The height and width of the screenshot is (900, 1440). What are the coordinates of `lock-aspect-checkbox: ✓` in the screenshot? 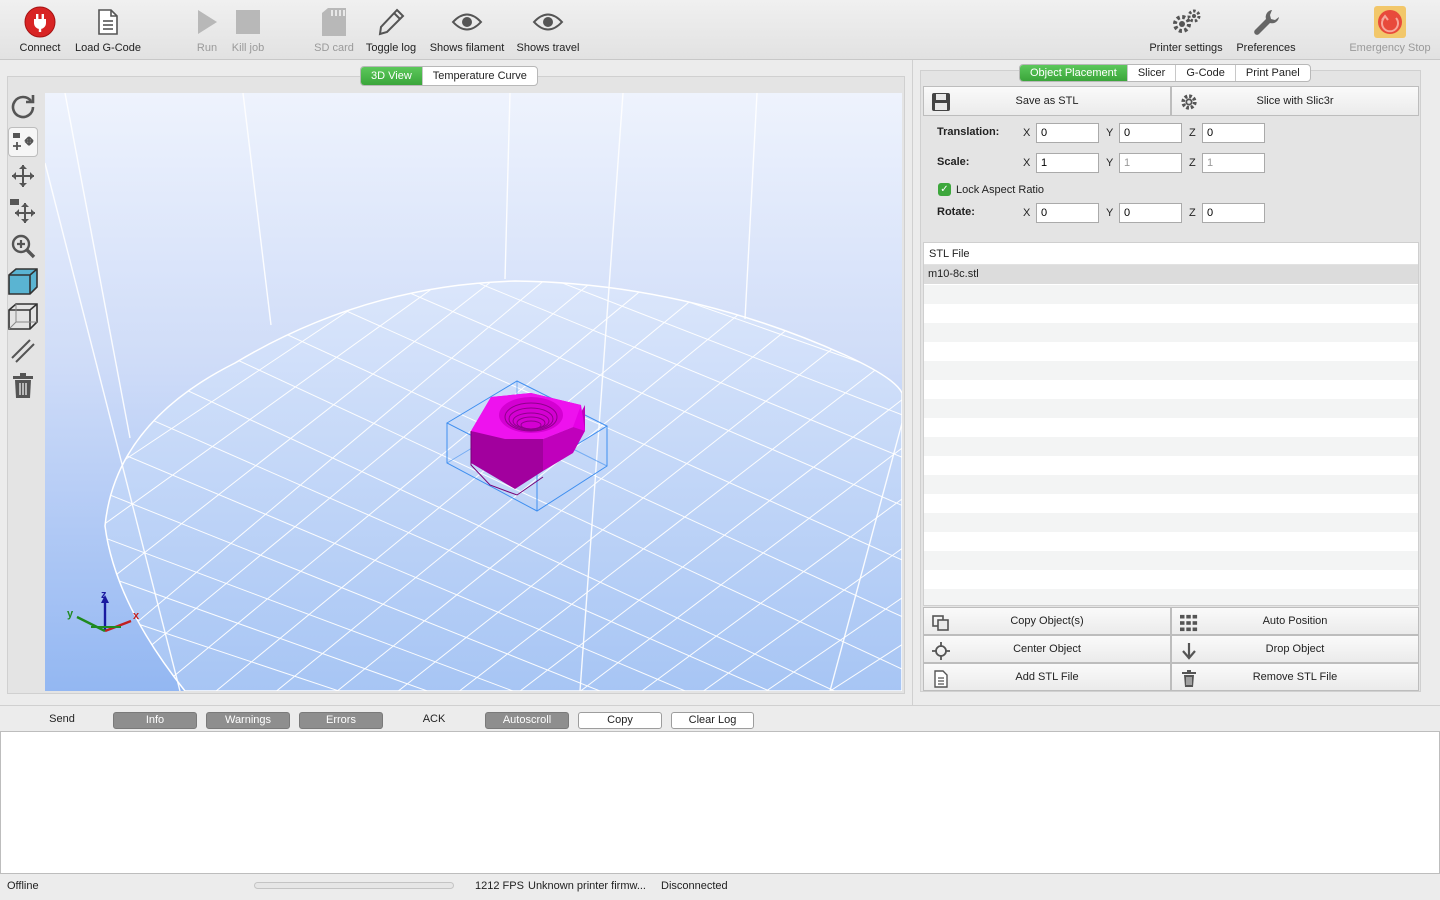 It's located at (944, 189).